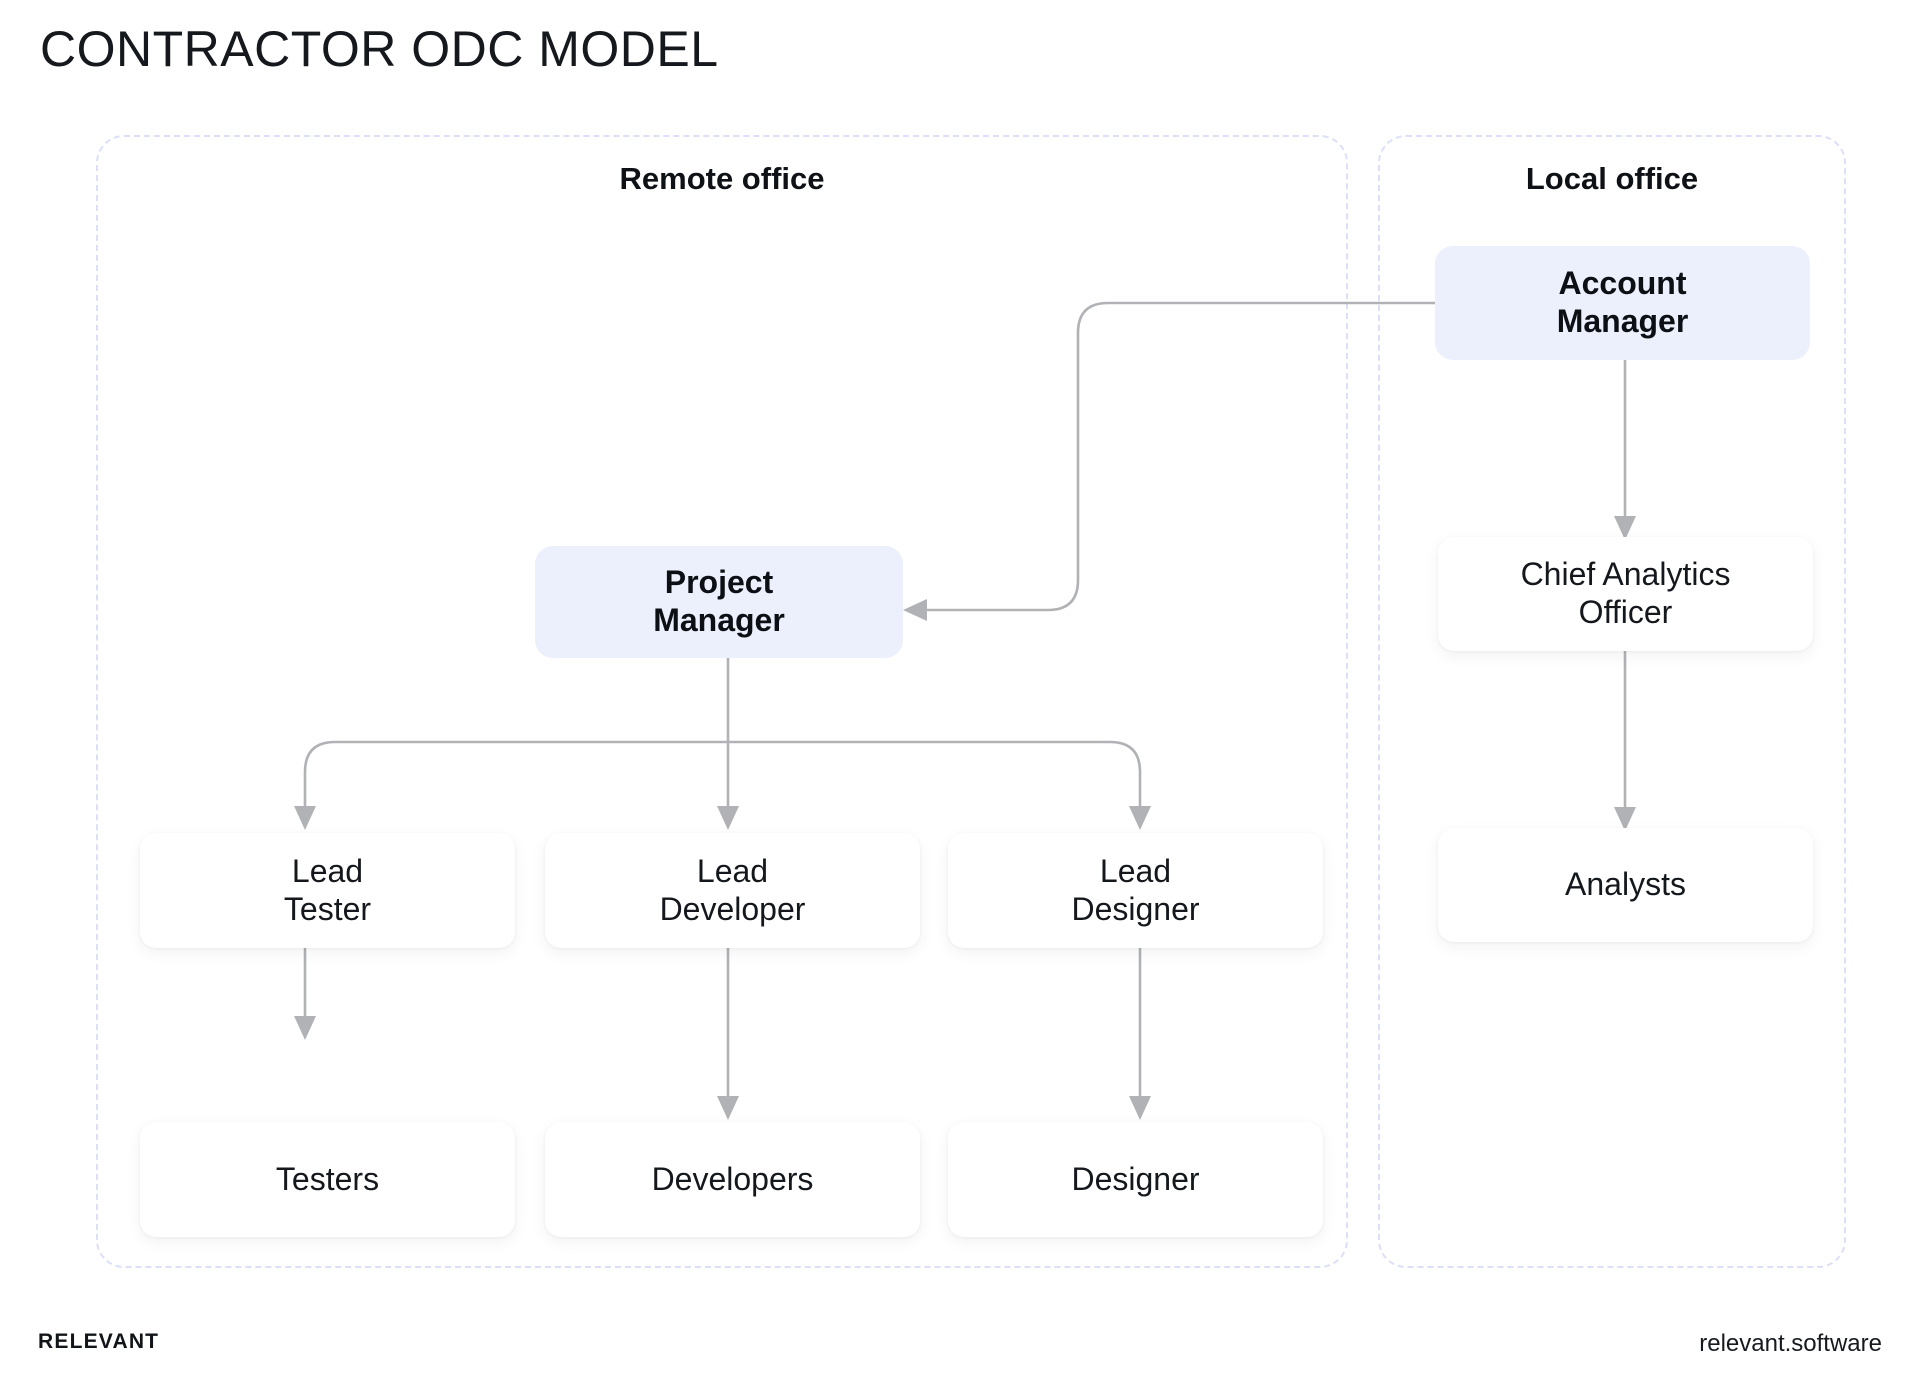  Describe the element at coordinates (1135, 890) in the screenshot. I see `node-lead-designer: Lead Designer` at that location.